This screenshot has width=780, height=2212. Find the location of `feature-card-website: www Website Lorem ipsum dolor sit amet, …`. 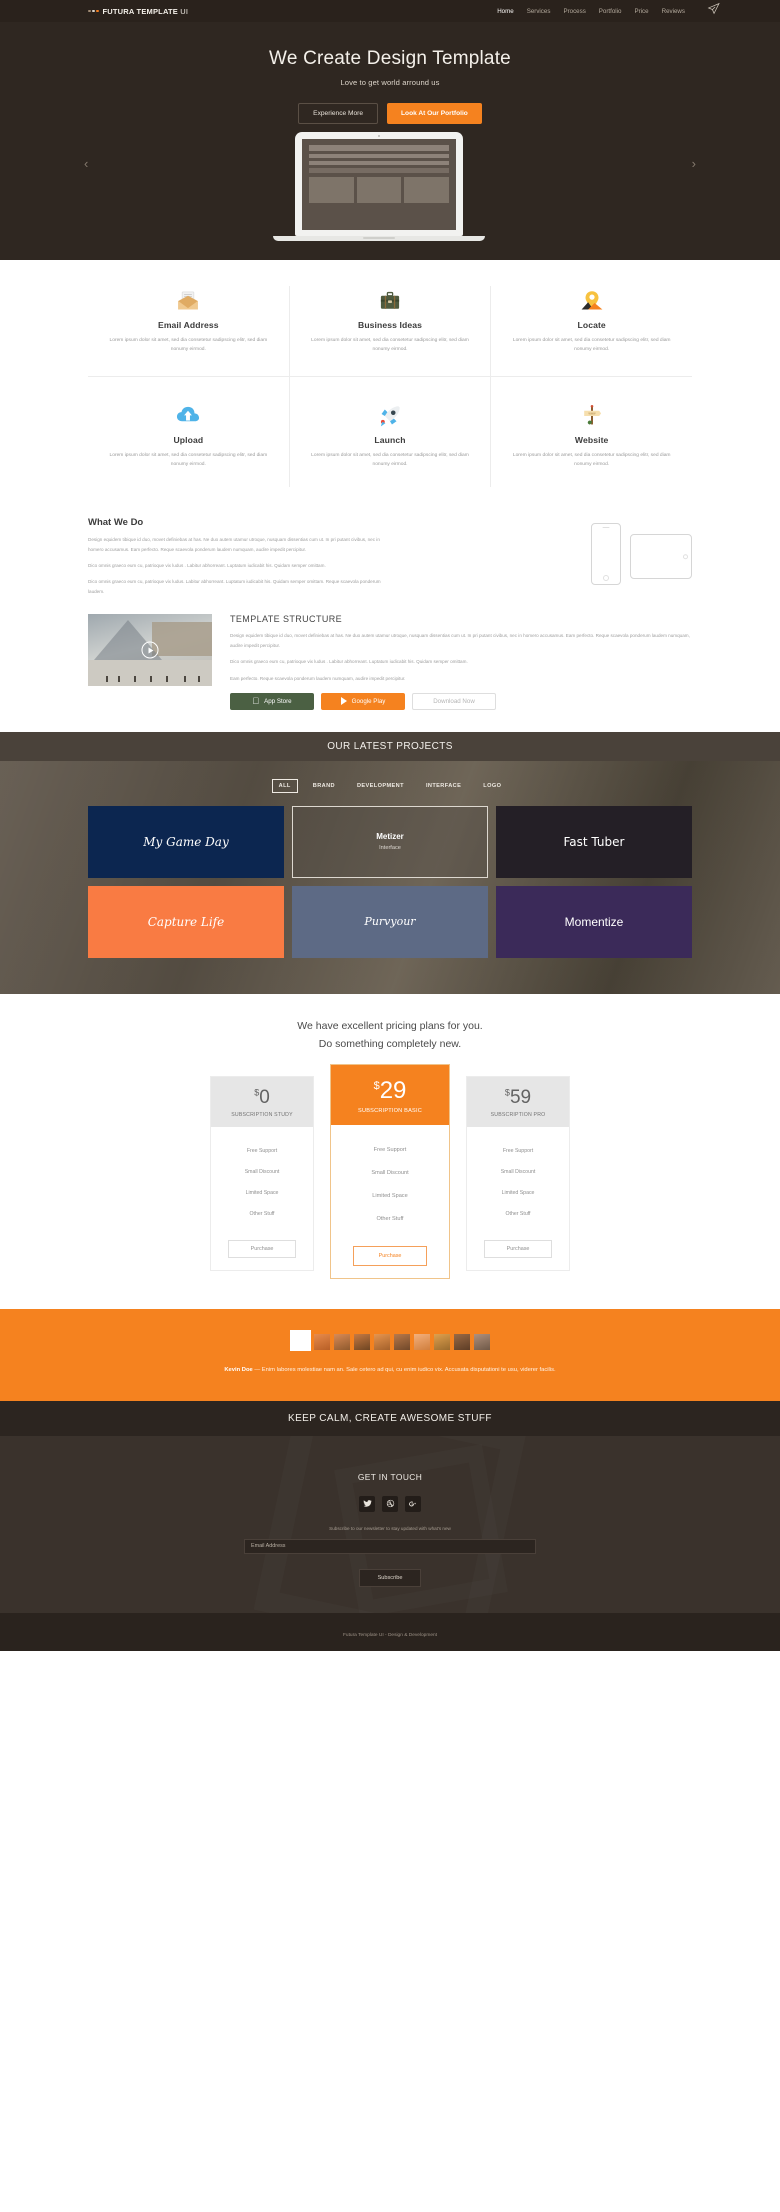

feature-card-website: www Website Lorem ipsum dolor sit amet, … is located at coordinates (591, 432).